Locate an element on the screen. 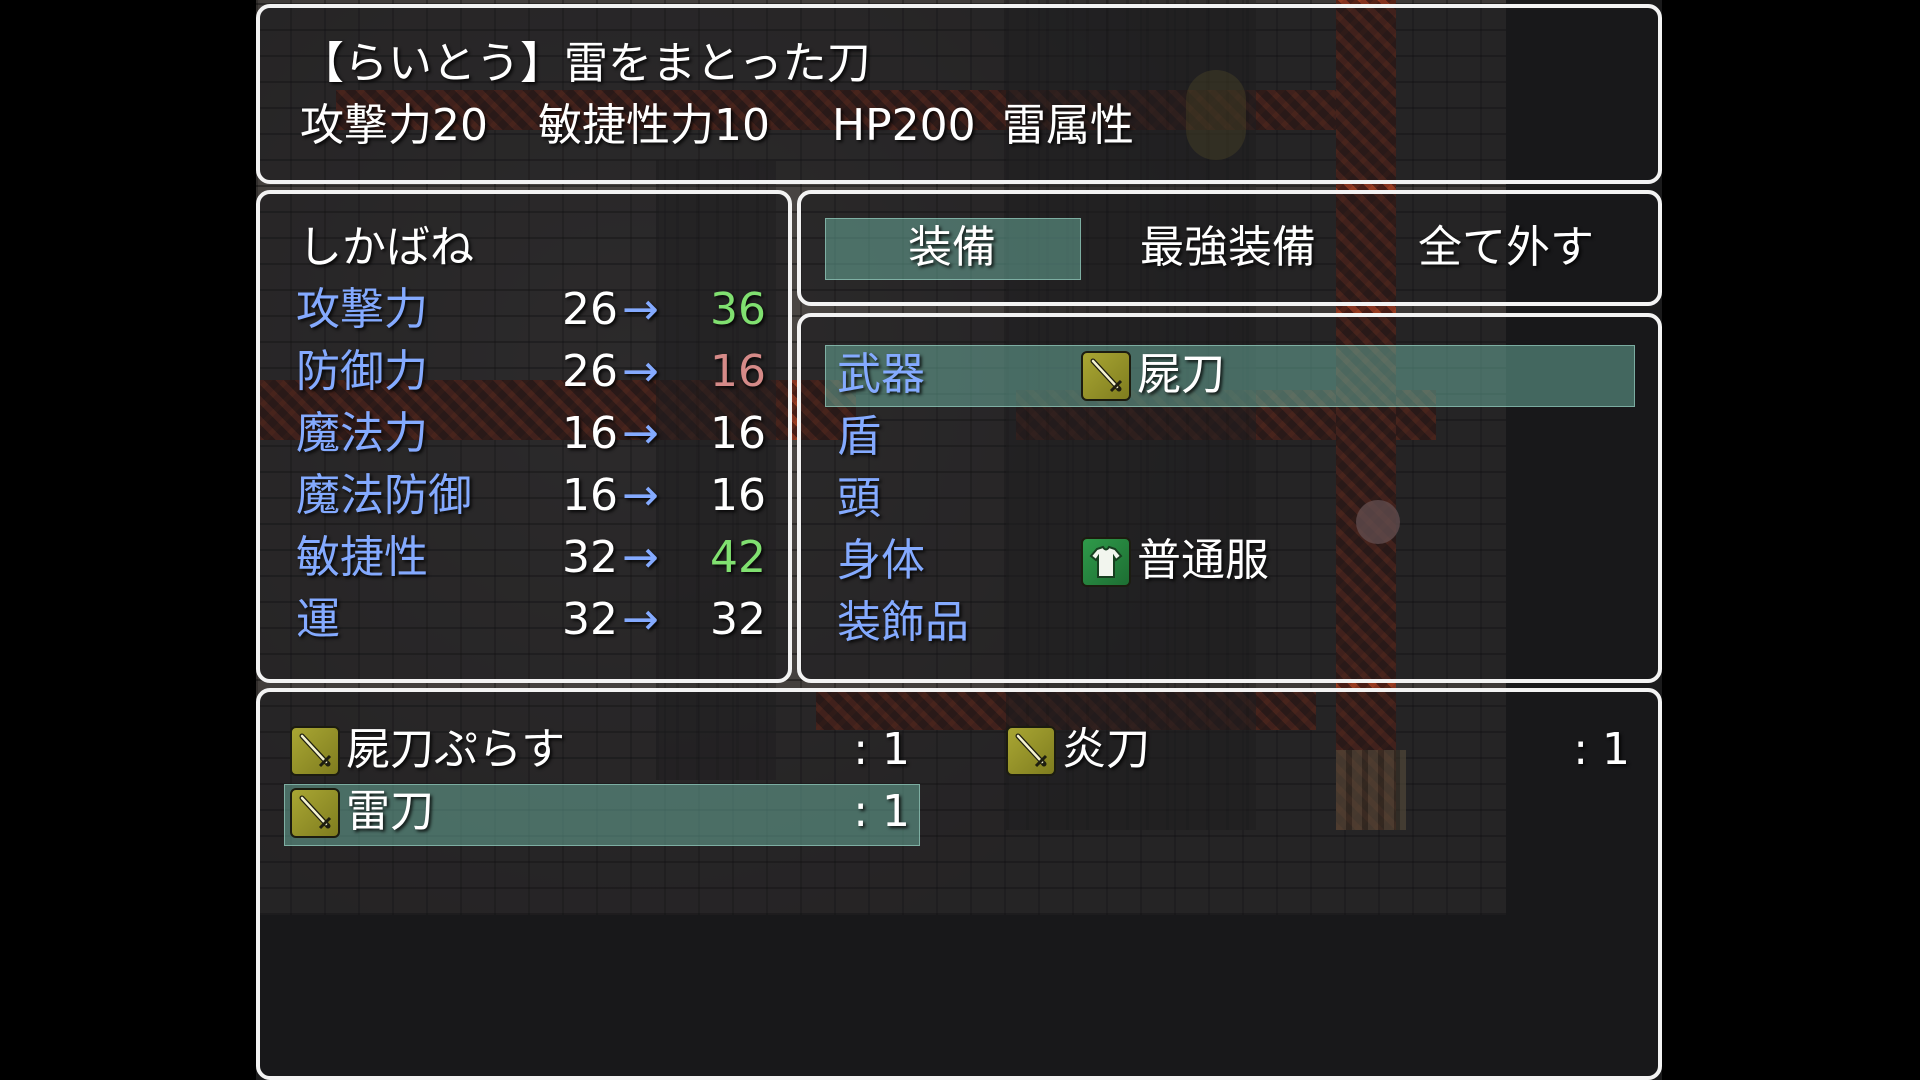  slot-item-weapon: 屍刀 is located at coordinates (1181, 374).